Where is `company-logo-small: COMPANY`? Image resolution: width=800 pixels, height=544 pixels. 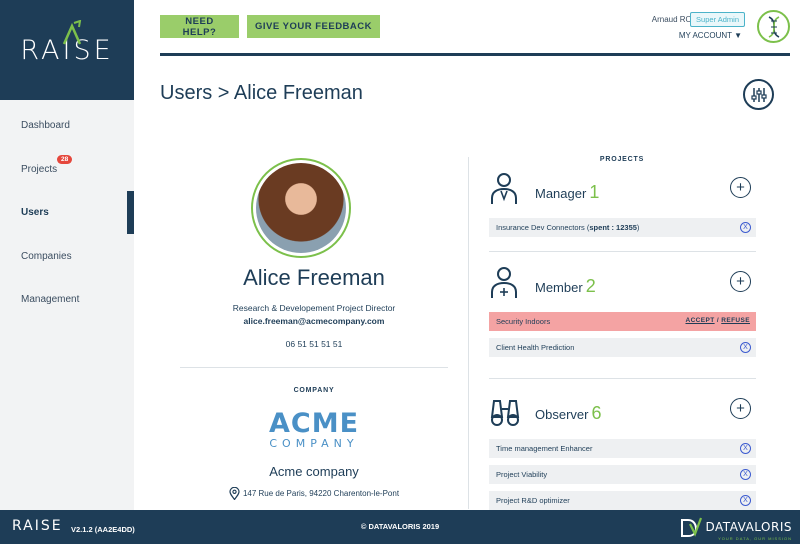 company-logo-small: COMPANY is located at coordinates (314, 443).